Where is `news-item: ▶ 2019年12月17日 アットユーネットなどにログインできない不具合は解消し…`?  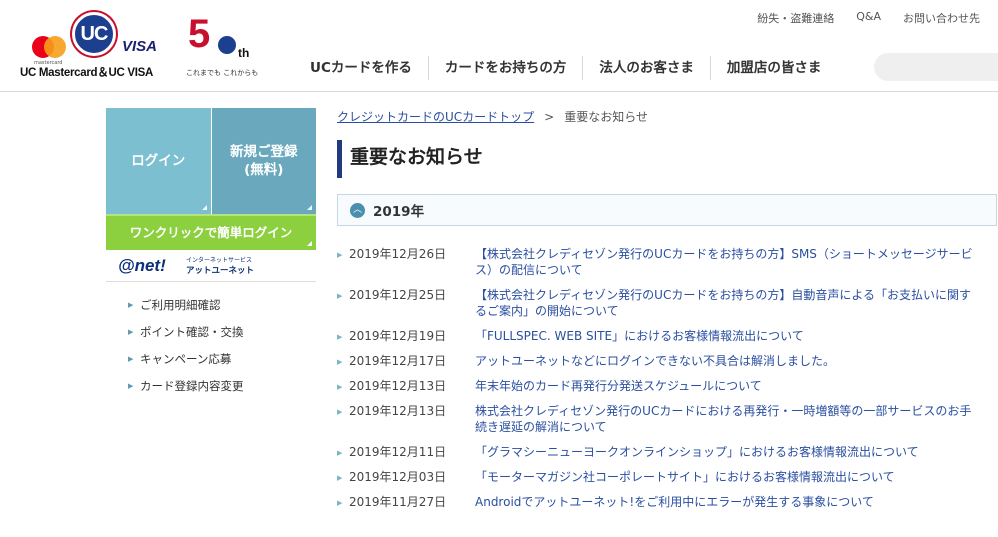 news-item: ▶ 2019年12月17日 アットユーネットなどにログインできない不具合は解消し… is located at coordinates (667, 361).